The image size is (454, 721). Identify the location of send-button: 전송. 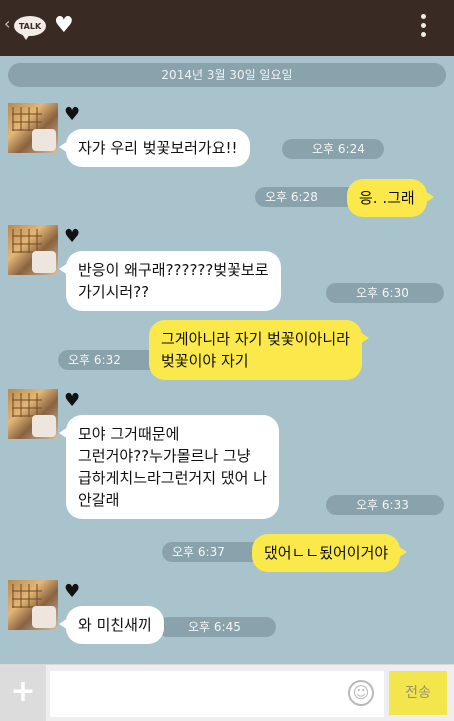
(418, 693).